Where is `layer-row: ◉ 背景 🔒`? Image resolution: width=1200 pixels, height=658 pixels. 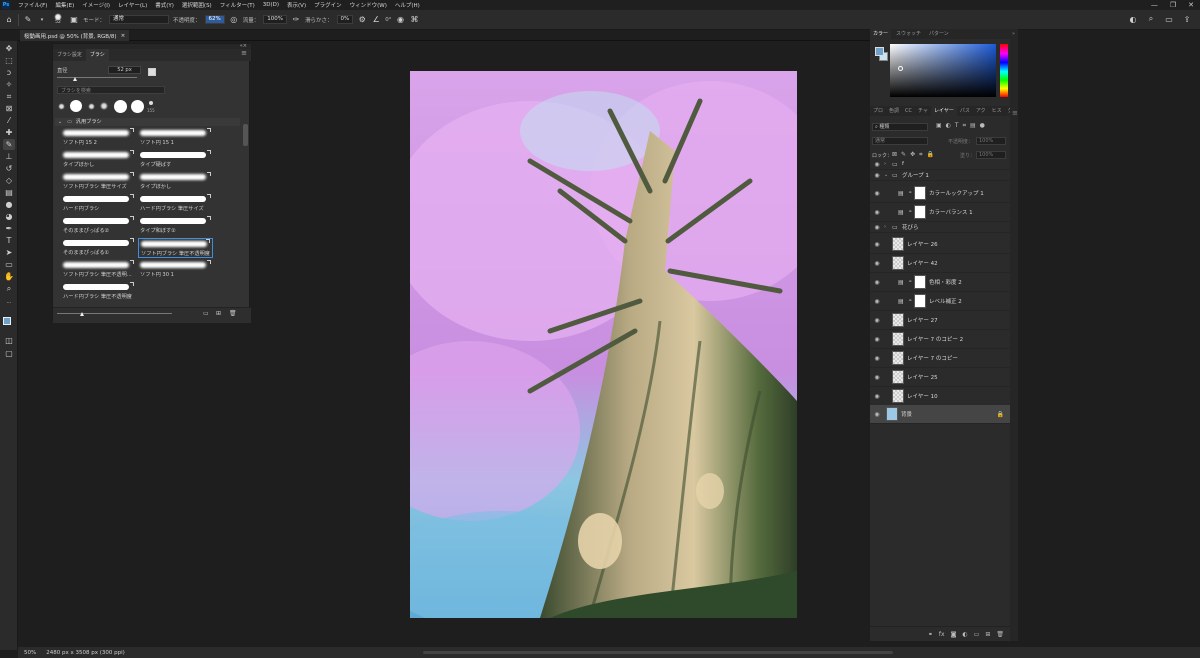 layer-row: ◉ 背景 🔒 is located at coordinates (940, 414).